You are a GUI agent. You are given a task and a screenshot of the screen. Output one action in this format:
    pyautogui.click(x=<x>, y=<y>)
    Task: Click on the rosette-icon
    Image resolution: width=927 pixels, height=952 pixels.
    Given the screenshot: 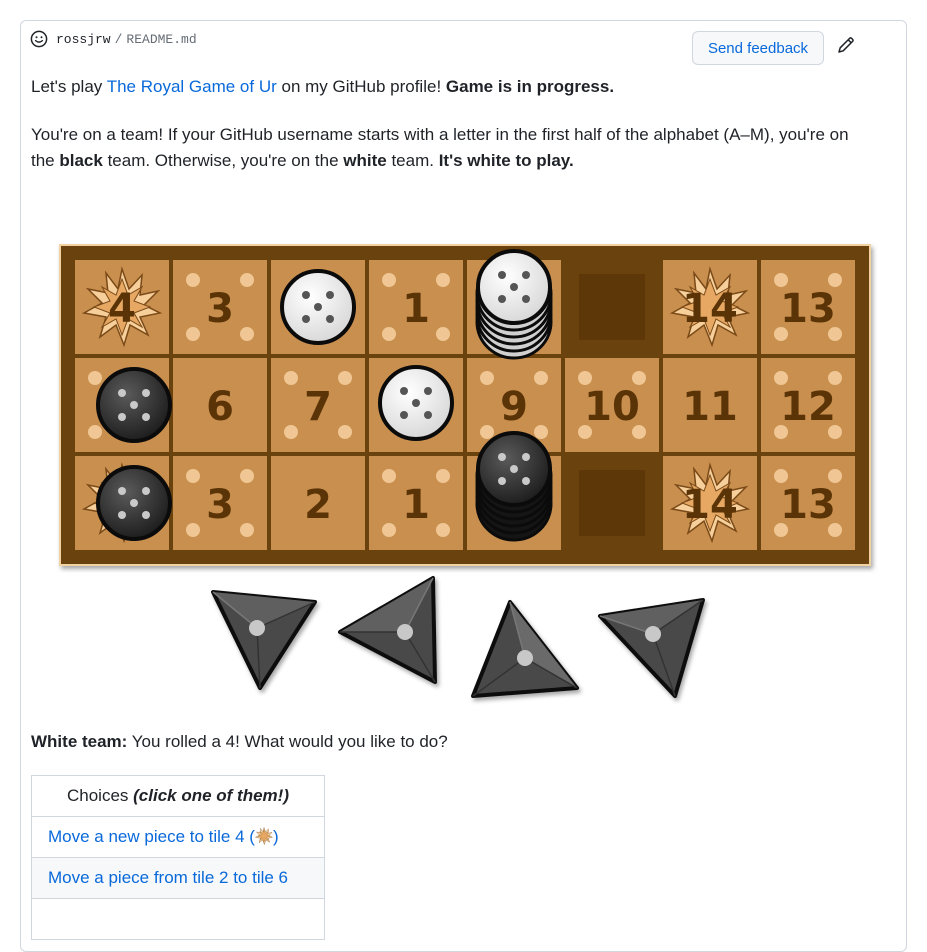 What is the action you would take?
    pyautogui.click(x=264, y=836)
    